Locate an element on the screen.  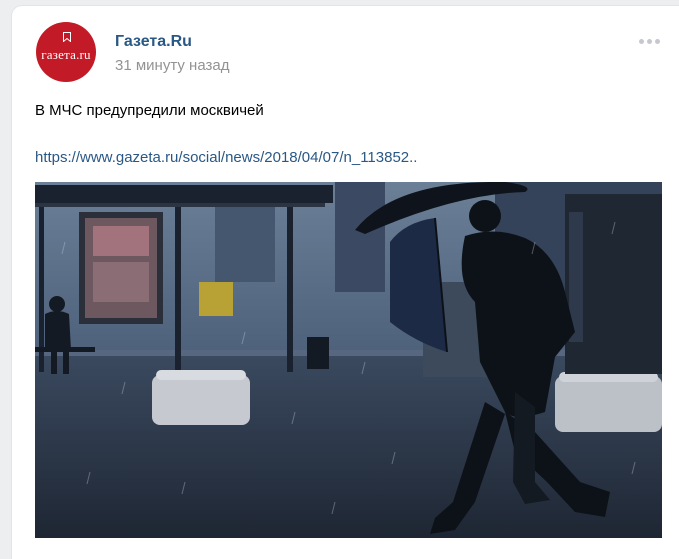
post-time: 31 минуту назад is located at coordinates (172, 65).